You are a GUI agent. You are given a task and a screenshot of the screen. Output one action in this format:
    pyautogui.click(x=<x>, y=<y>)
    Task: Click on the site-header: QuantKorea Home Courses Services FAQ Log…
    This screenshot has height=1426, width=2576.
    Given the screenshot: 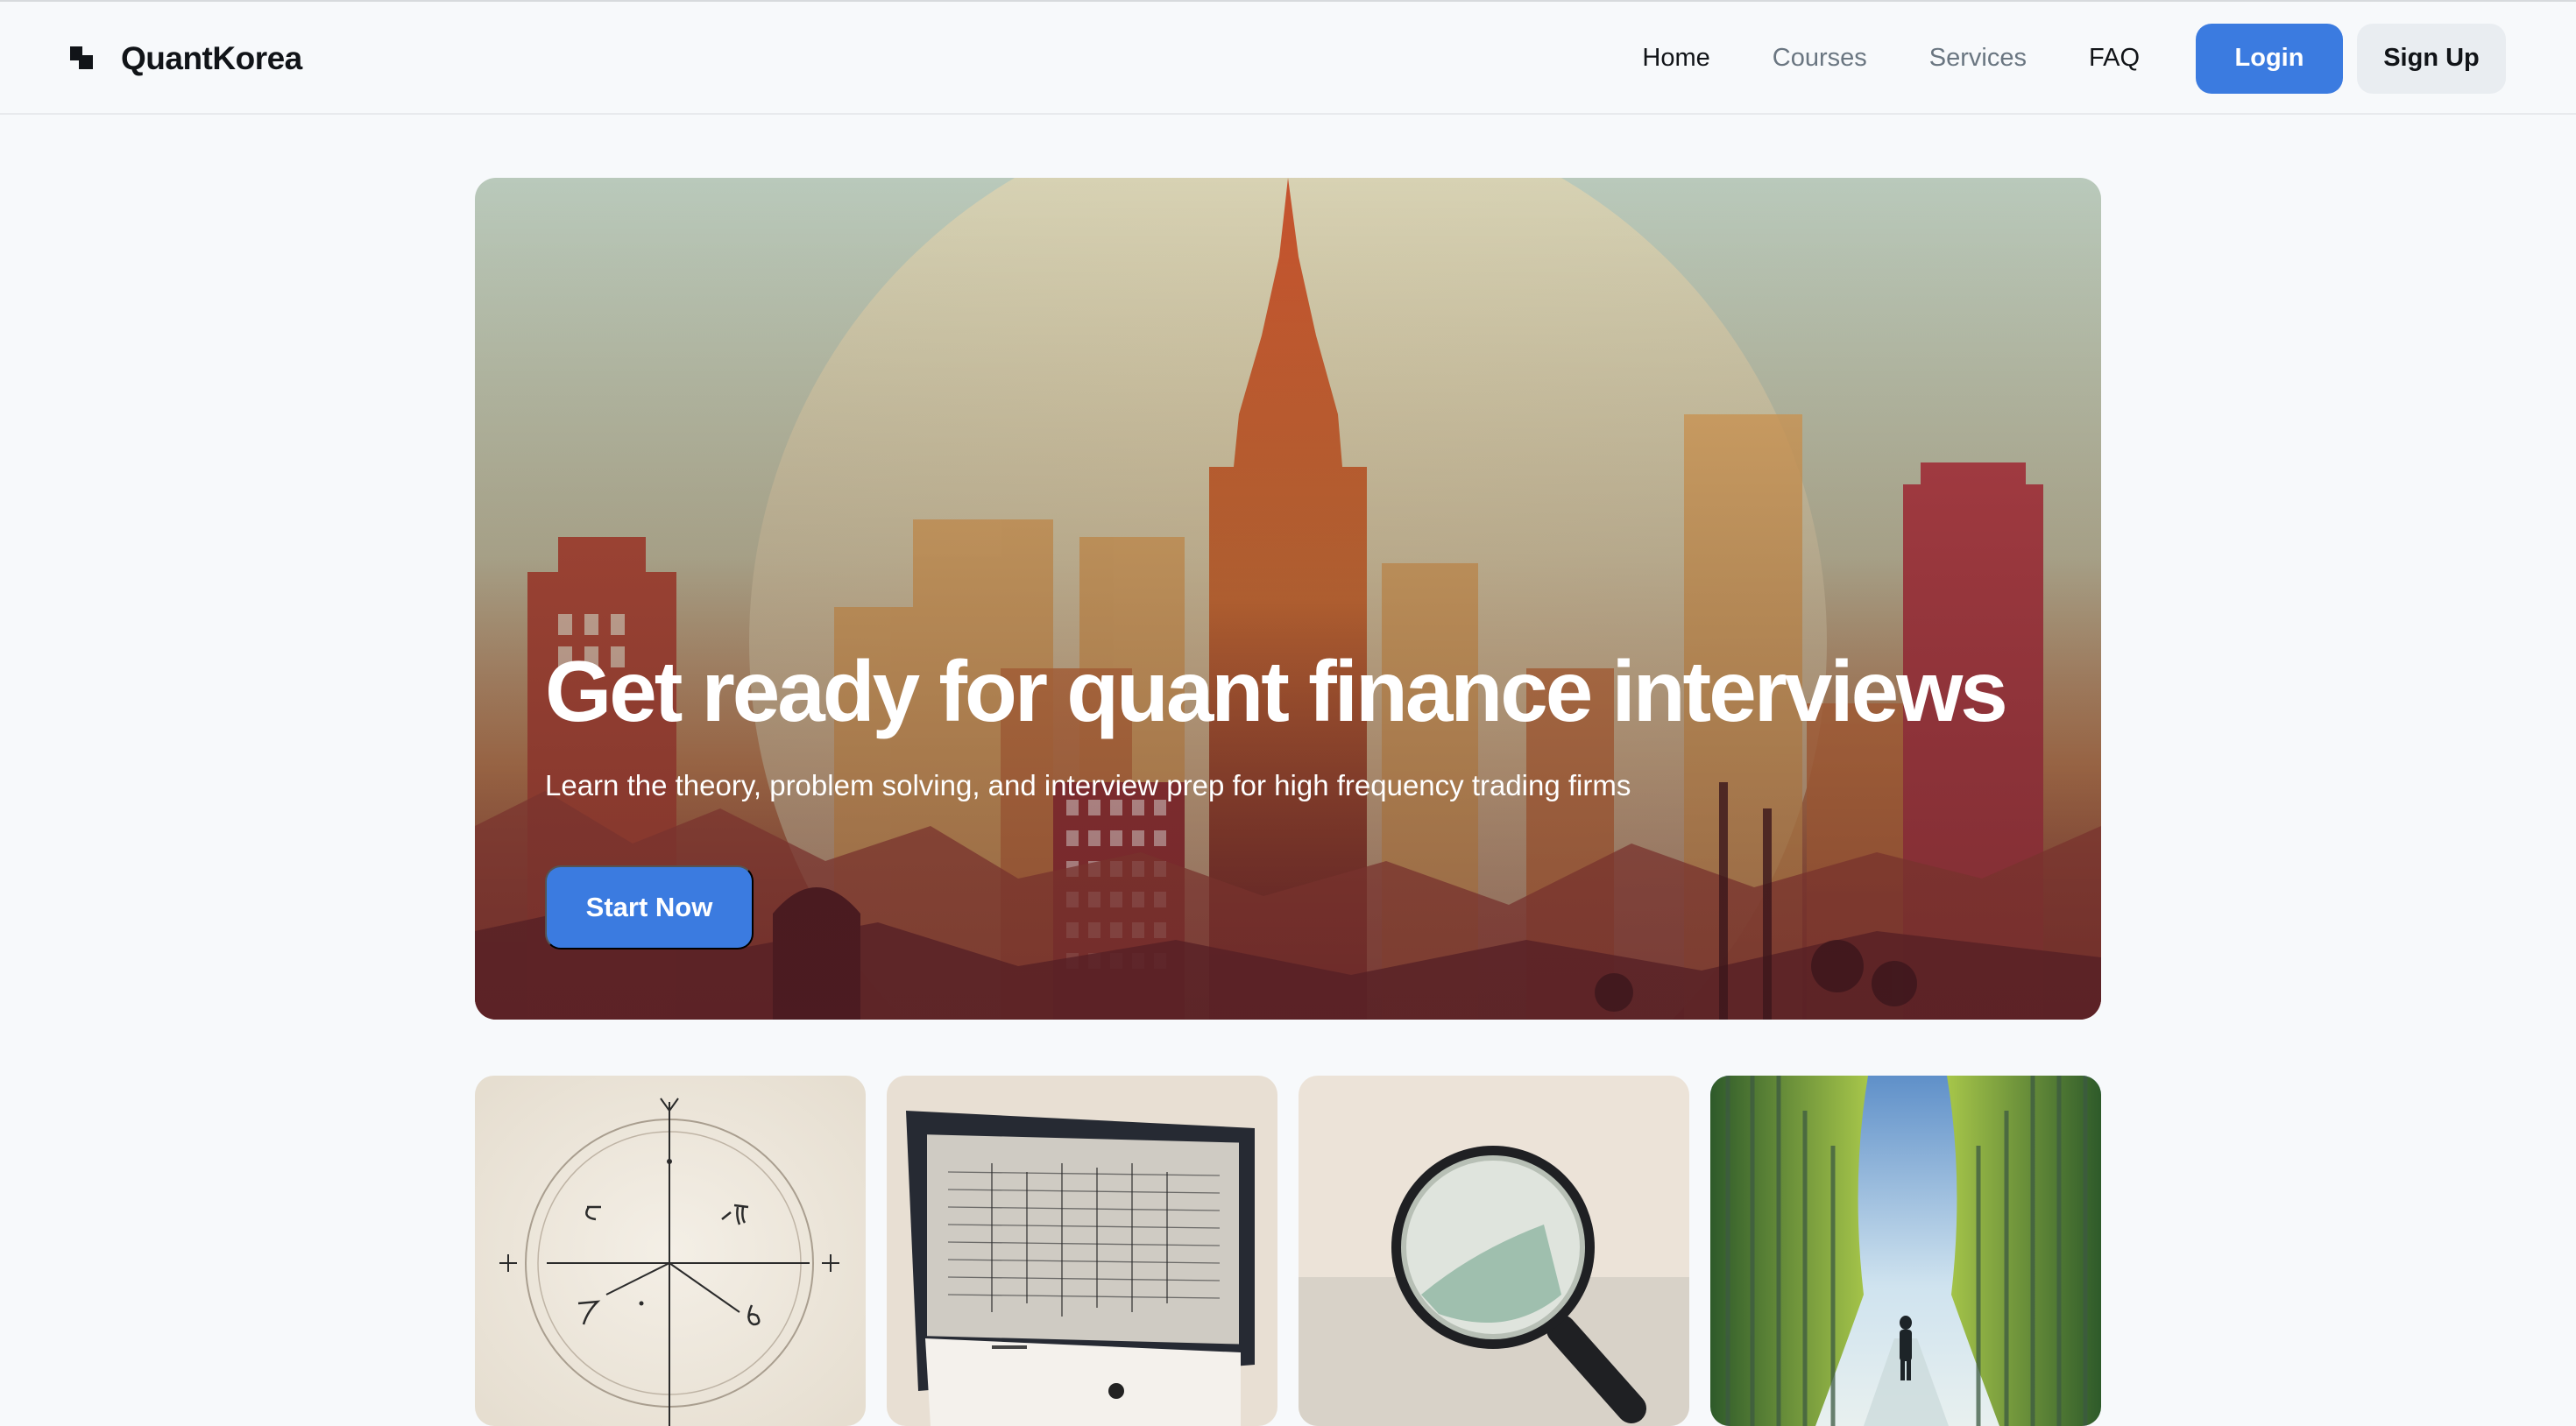 What is the action you would take?
    pyautogui.click(x=1288, y=58)
    